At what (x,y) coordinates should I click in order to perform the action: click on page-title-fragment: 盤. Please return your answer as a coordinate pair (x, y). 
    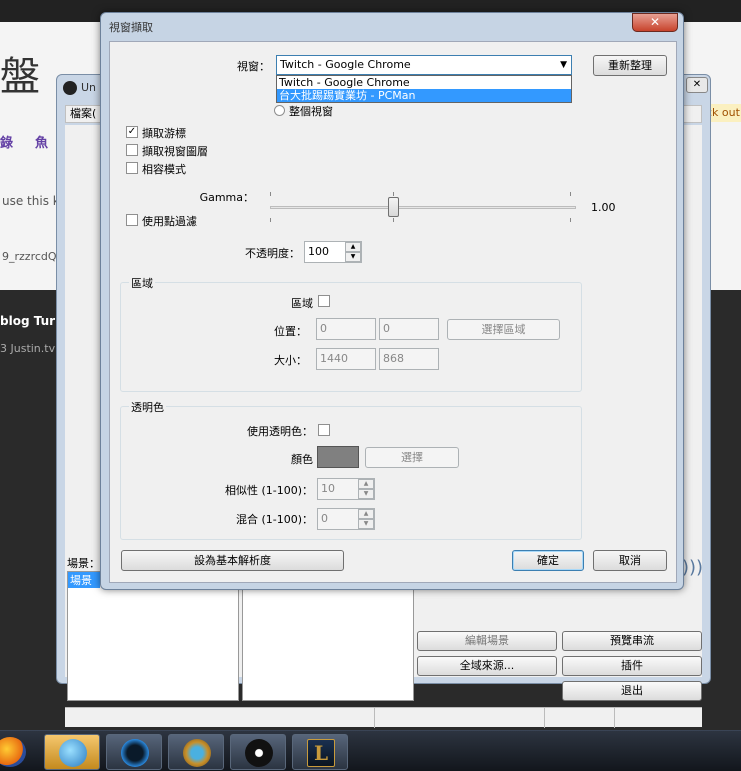
    Looking at the image, I should click on (20, 77).